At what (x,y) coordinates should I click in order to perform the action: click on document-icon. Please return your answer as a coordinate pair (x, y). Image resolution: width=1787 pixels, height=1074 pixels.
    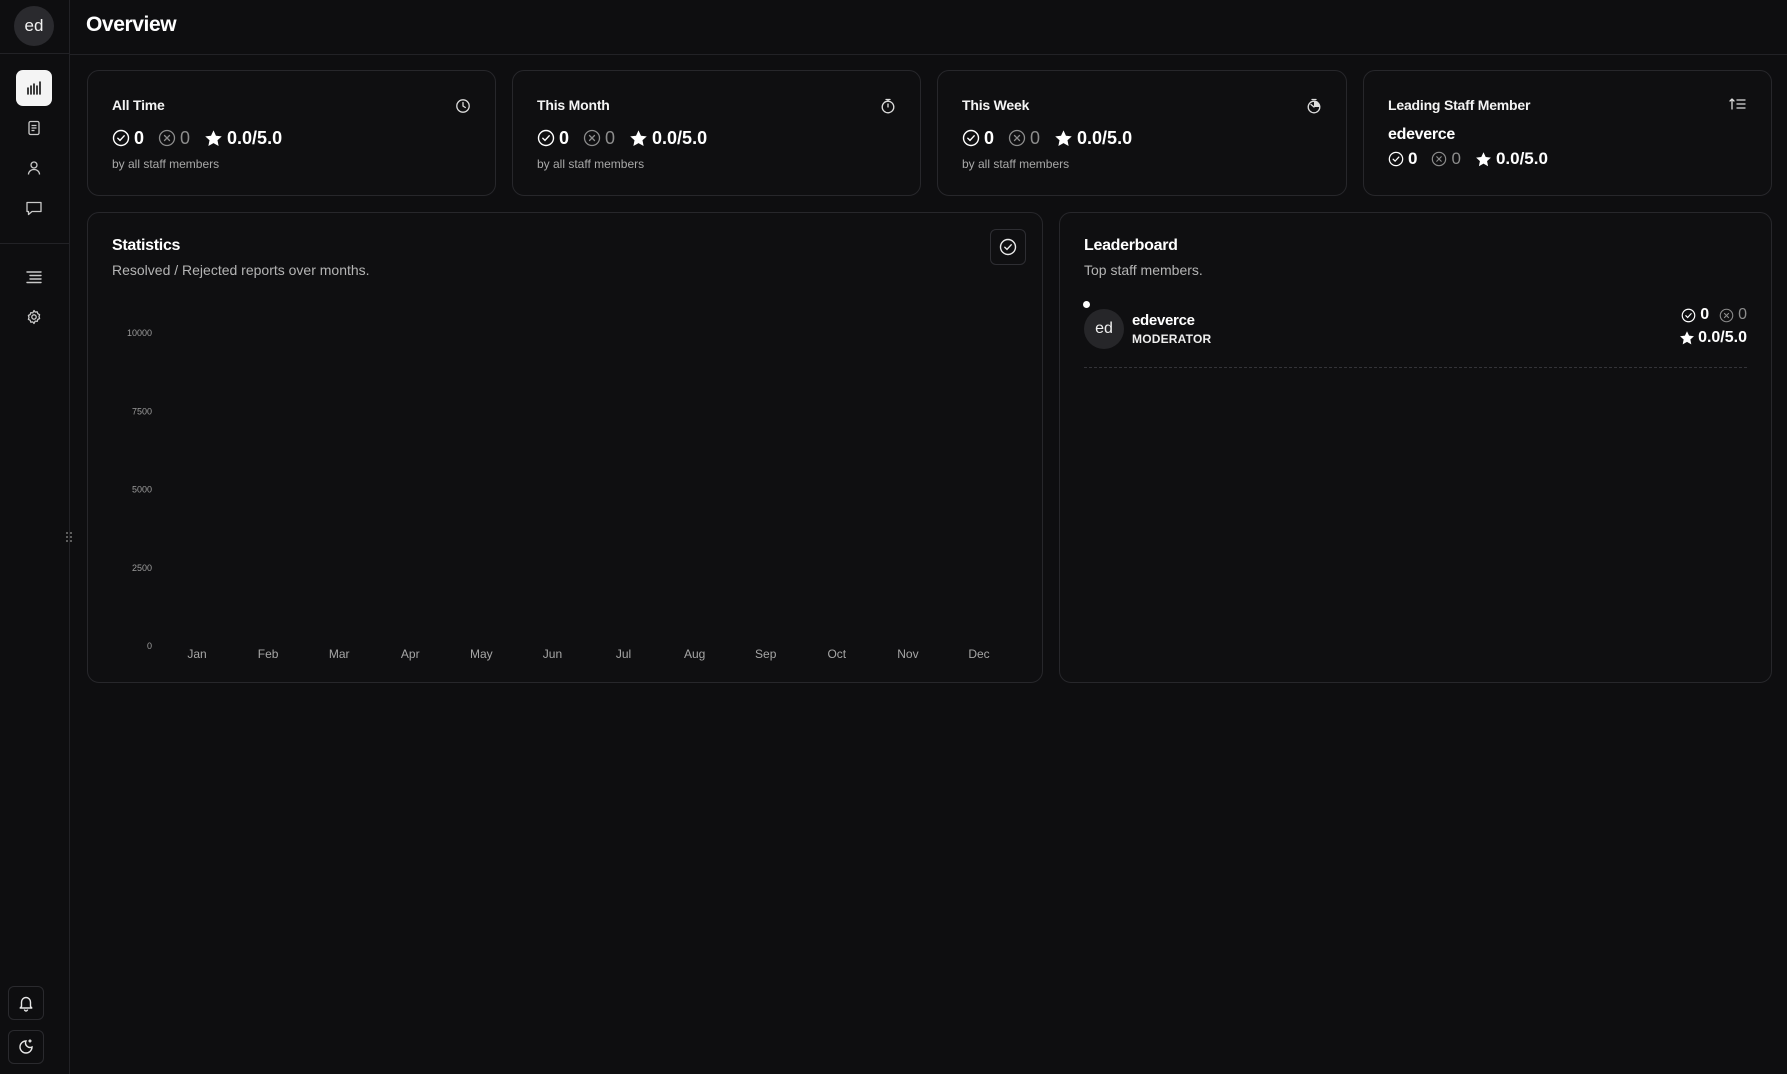
    Looking at the image, I should click on (34, 128).